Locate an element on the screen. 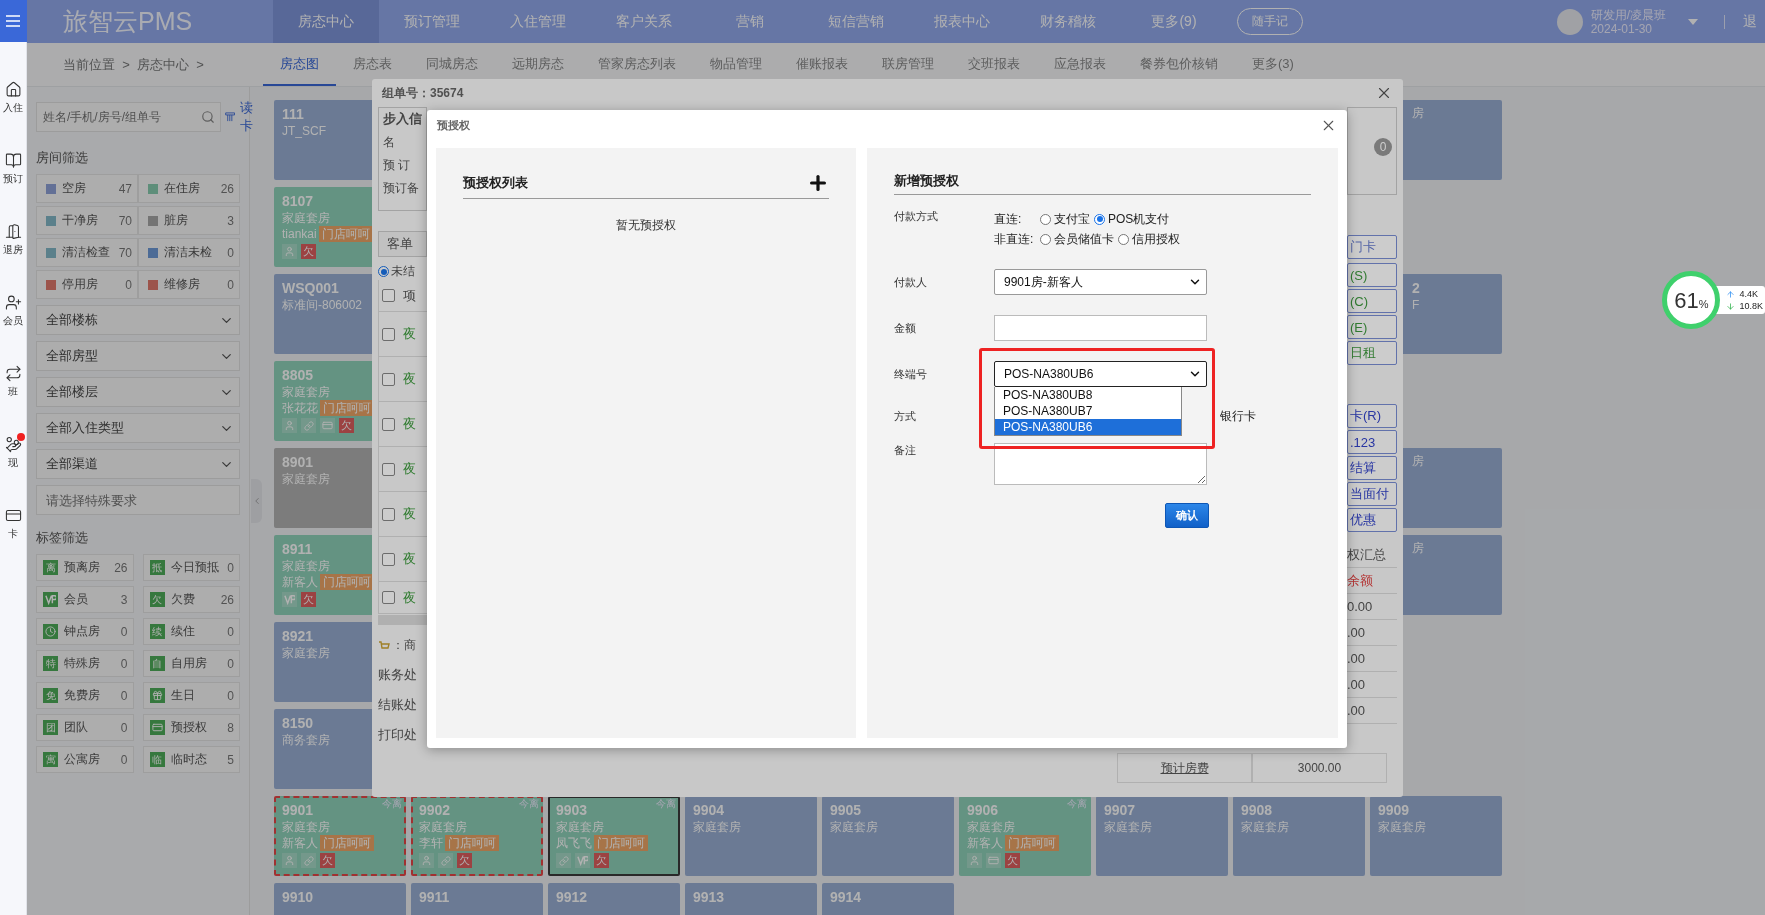  room-card: 9911 is located at coordinates (477, 899).